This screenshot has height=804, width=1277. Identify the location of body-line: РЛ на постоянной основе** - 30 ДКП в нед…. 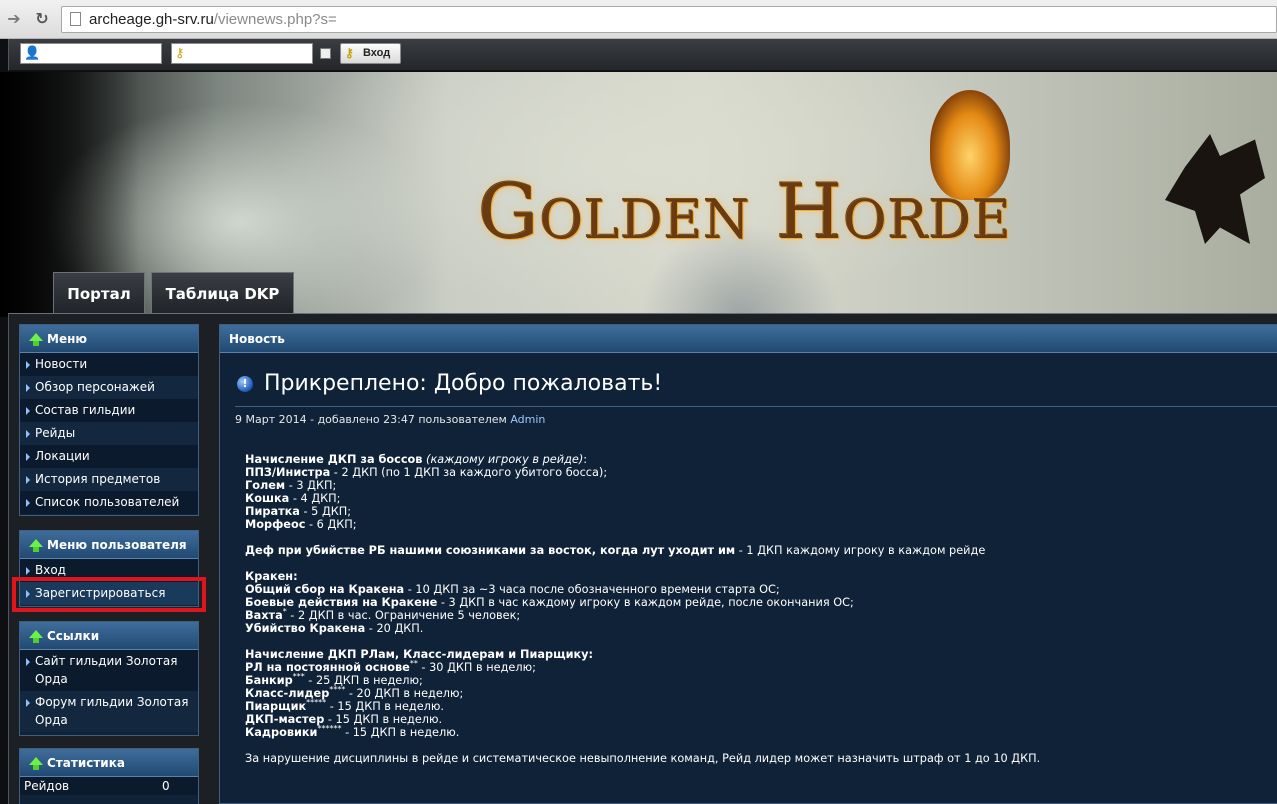
(390, 667).